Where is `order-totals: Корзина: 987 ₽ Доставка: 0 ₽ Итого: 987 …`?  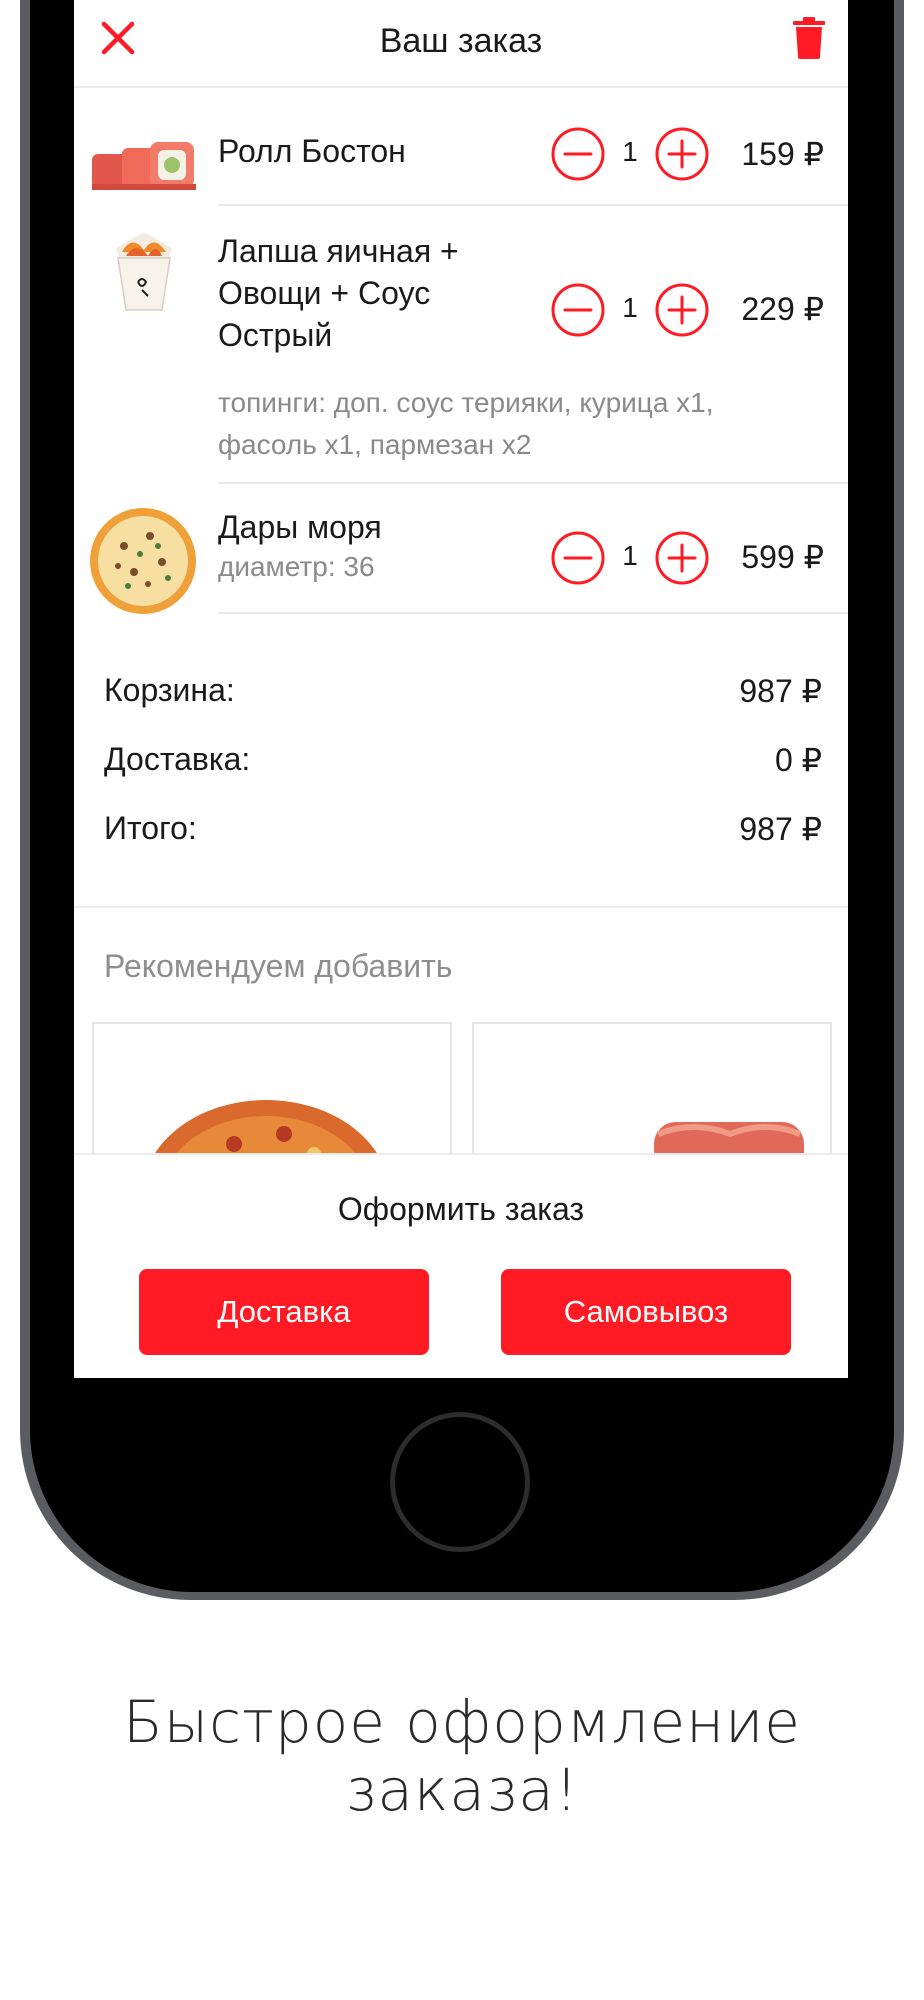 order-totals: Корзина: 987 ₽ Доставка: 0 ₽ Итого: 987 … is located at coordinates (463, 775).